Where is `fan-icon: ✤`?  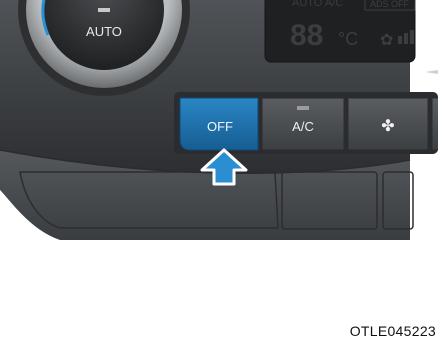
fan-icon: ✤ is located at coordinates (387, 126).